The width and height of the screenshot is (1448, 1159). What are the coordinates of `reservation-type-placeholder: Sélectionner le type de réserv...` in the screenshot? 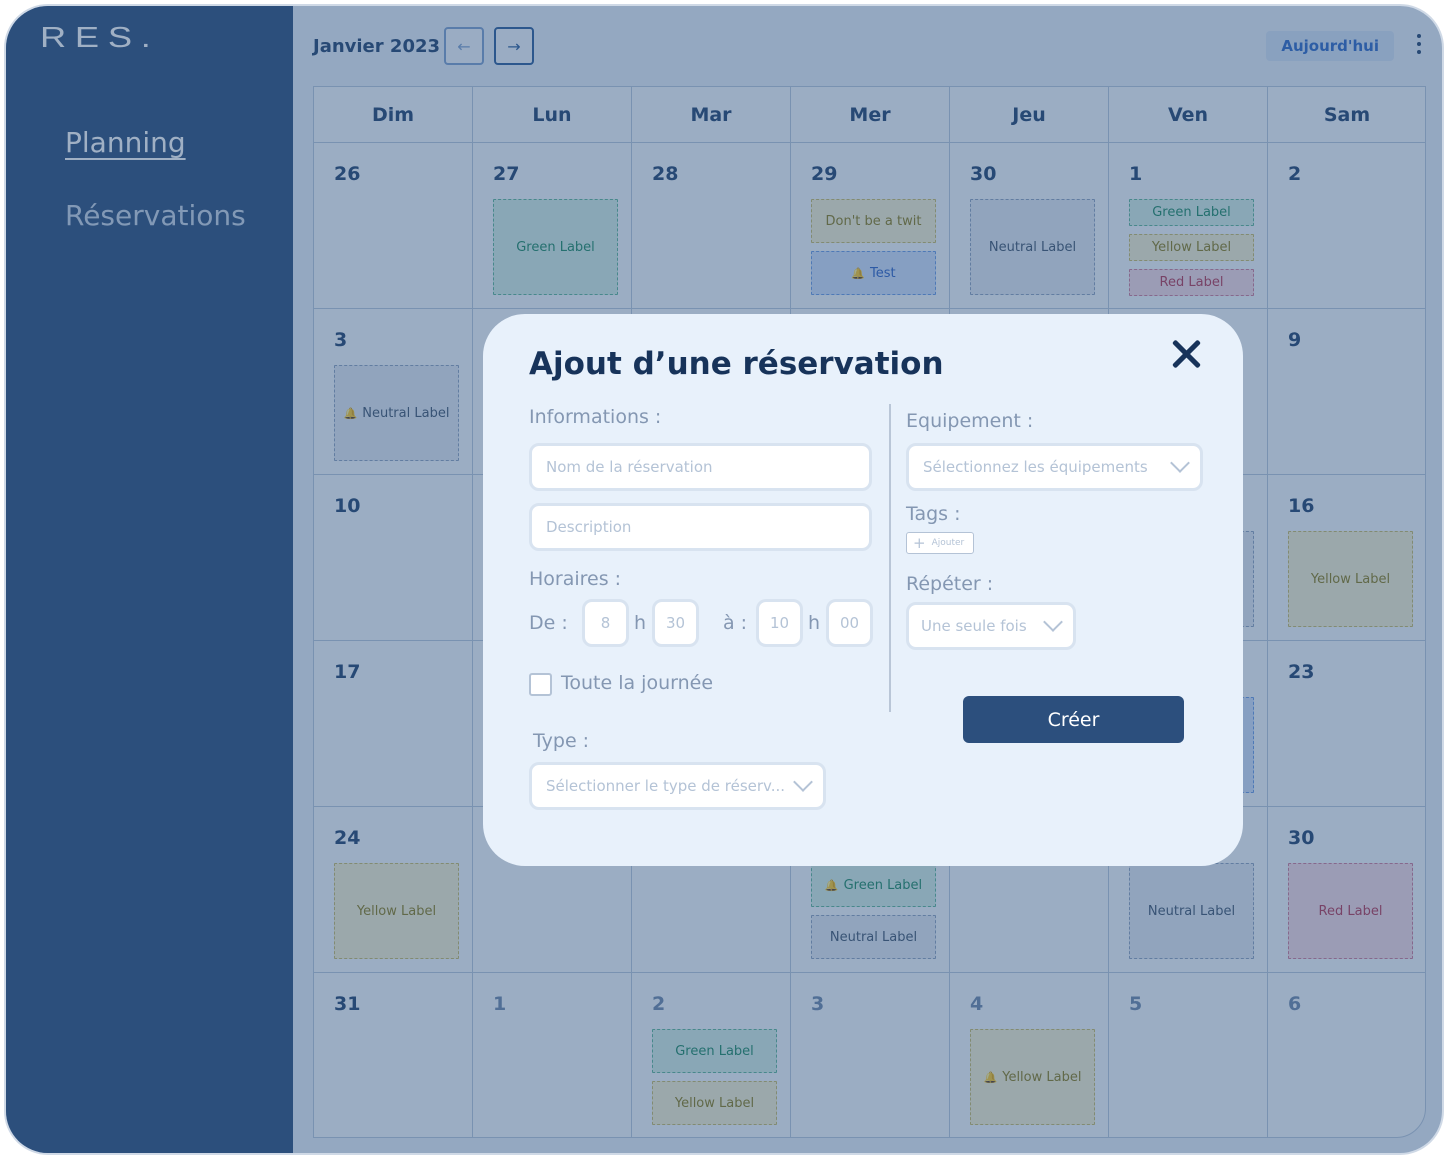 It's located at (666, 786).